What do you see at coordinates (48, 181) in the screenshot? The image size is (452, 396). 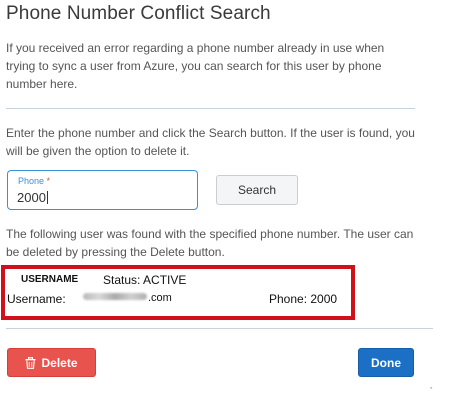 I see `required-marker: *` at bounding box center [48, 181].